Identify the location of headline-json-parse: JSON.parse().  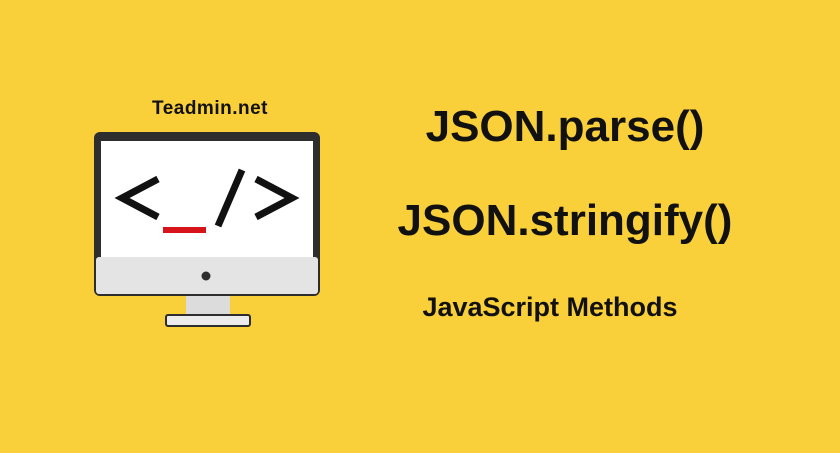
(565, 126).